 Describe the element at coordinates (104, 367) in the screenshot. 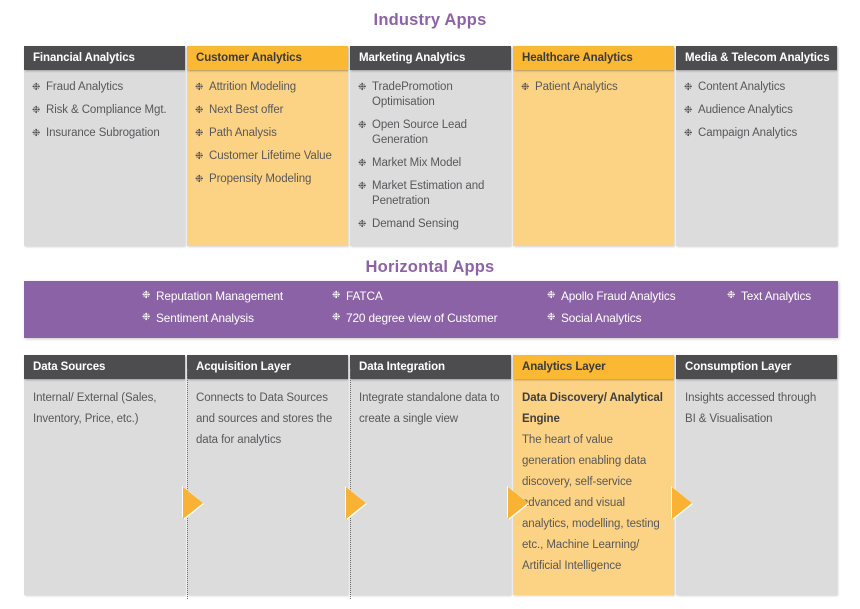

I see `layer-column-header: Data Sources` at that location.